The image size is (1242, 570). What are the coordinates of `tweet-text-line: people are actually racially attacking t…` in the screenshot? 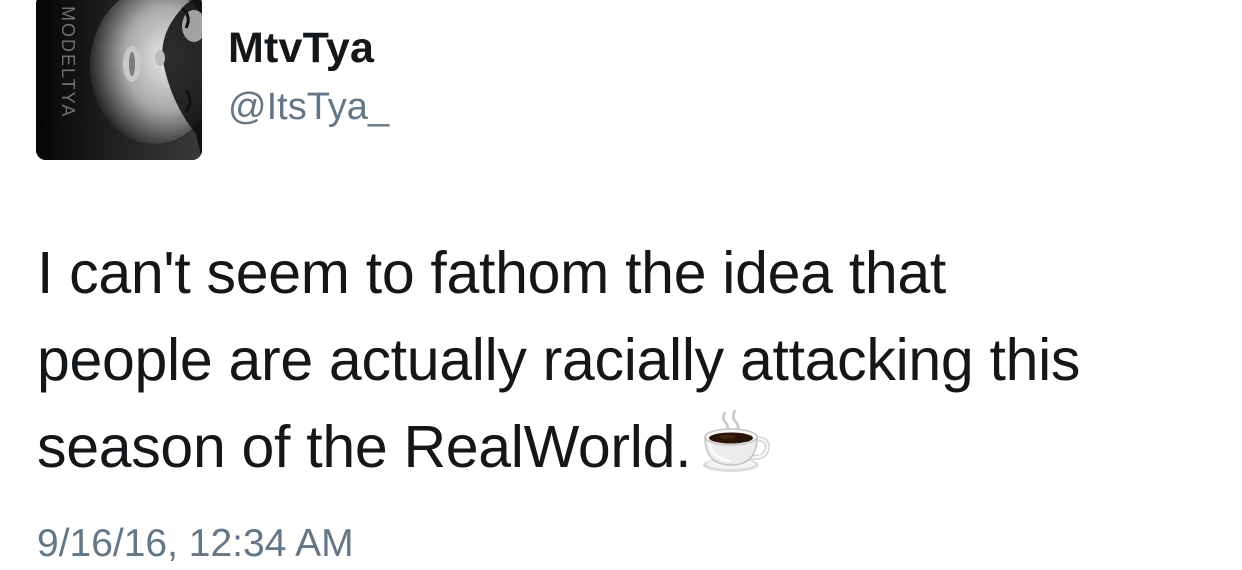 It's located at (559, 360).